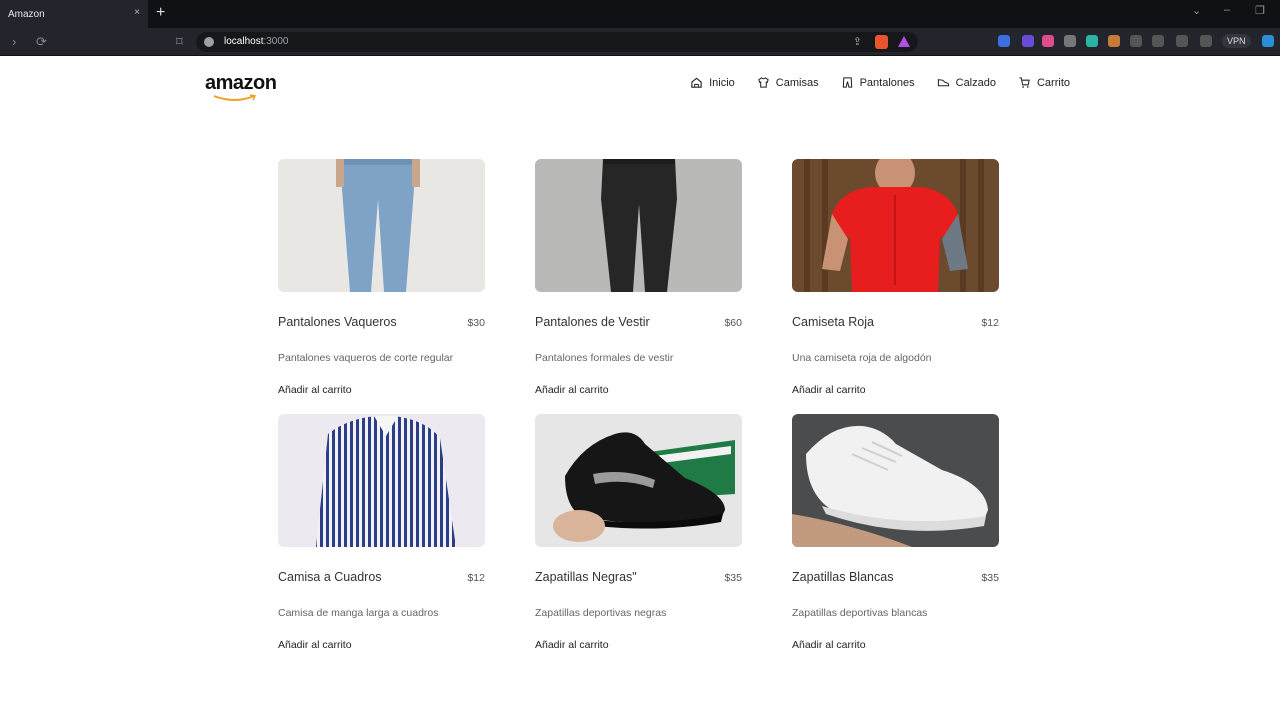 The image size is (1280, 720). What do you see at coordinates (1196, 10) in the screenshot?
I see `tab-search-icon: ⌄` at bounding box center [1196, 10].